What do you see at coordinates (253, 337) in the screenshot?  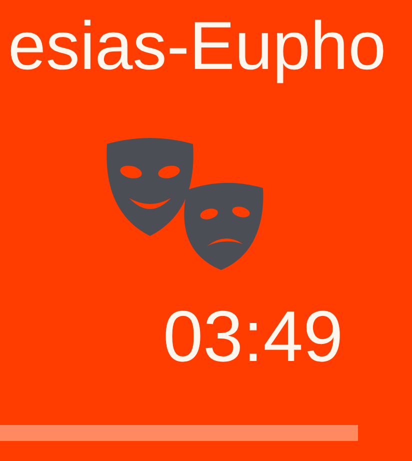 I see `elapsed-time: 03:49` at bounding box center [253, 337].